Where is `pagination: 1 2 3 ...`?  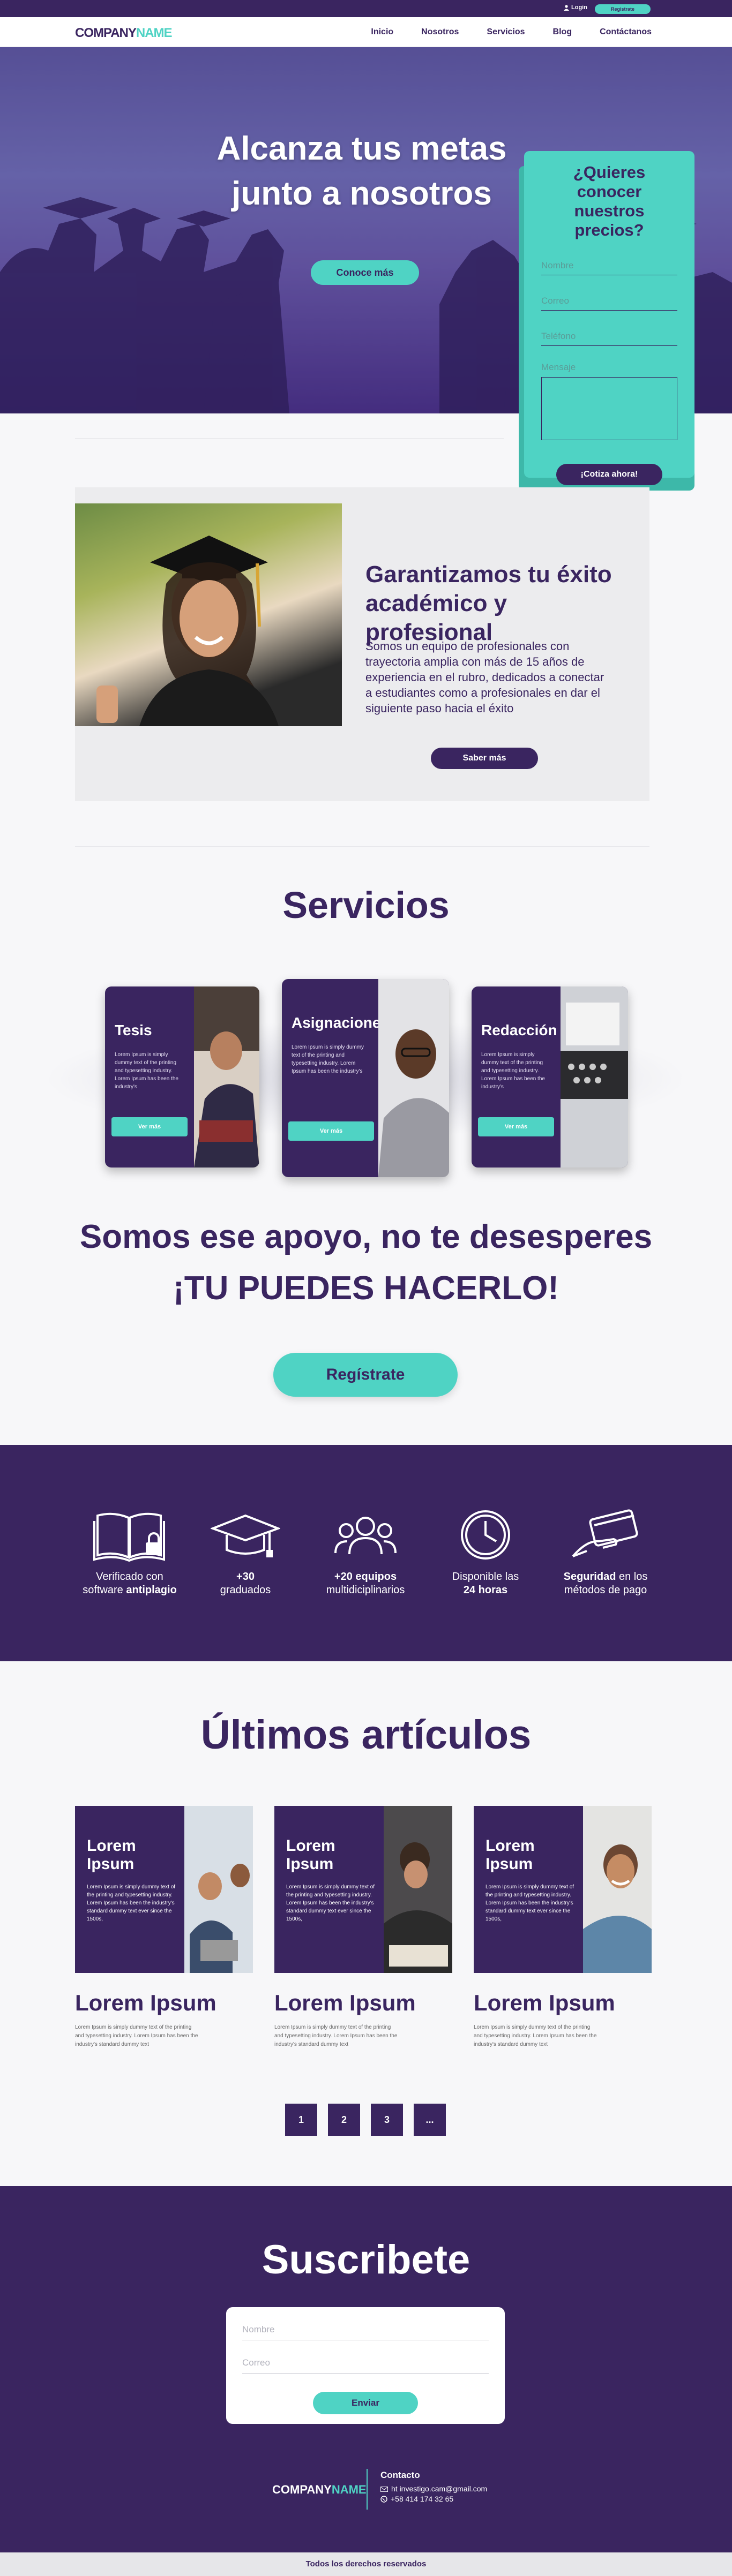 pagination: 1 2 3 ... is located at coordinates (365, 2120).